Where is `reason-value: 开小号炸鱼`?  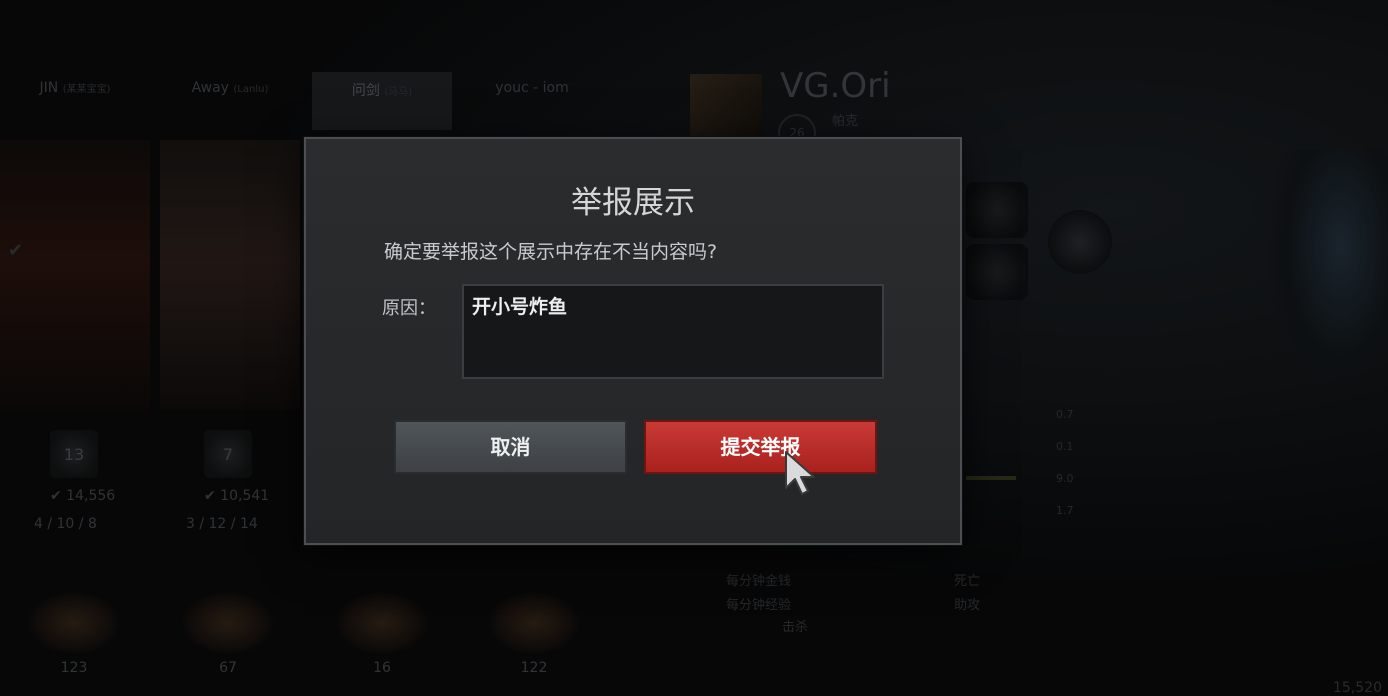
reason-value: 开小号炸鱼 is located at coordinates (520, 307).